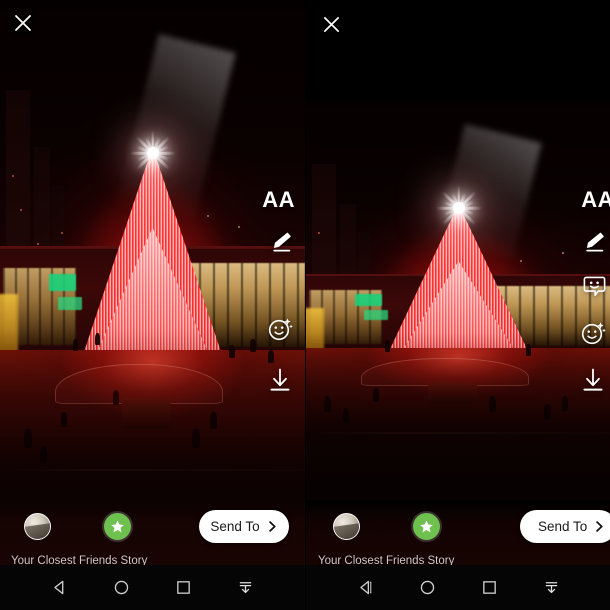  I want to click on ground-shadow, so click(458, 416).